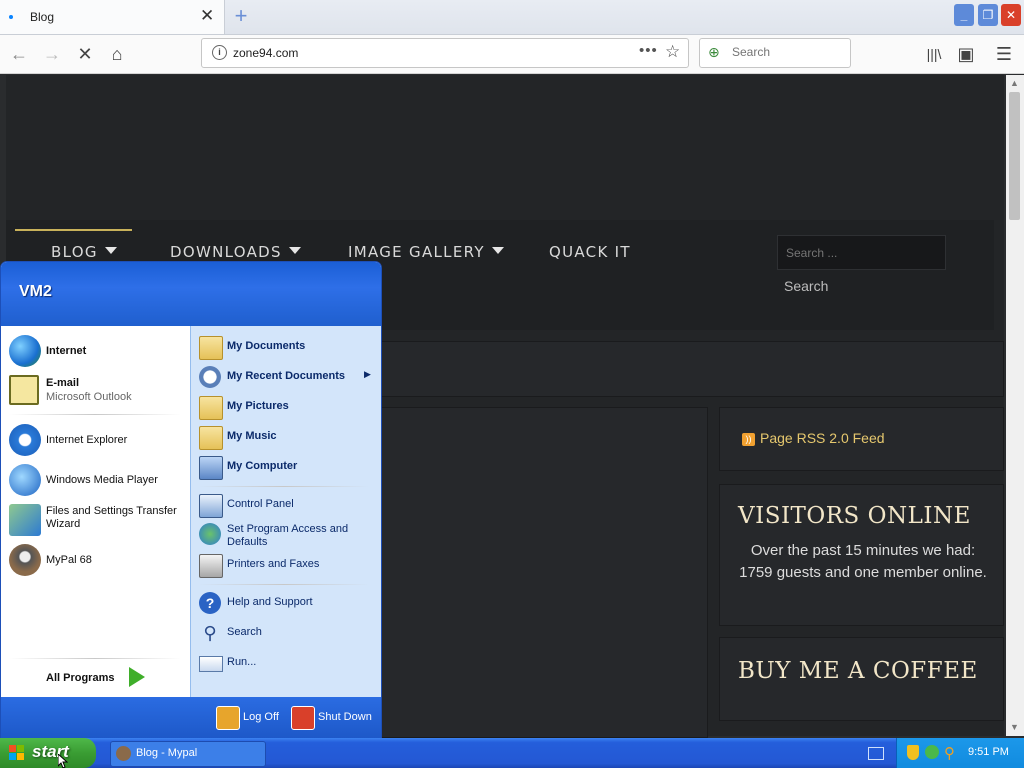  What do you see at coordinates (932, 752) in the screenshot?
I see `network-icon` at bounding box center [932, 752].